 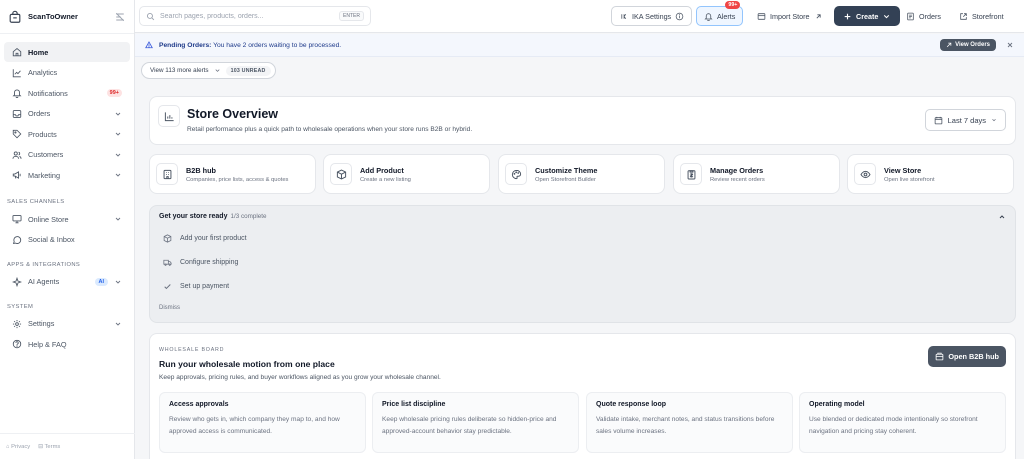 What do you see at coordinates (67, 73) in the screenshot?
I see `sidebar-item-analytics: Analytics` at bounding box center [67, 73].